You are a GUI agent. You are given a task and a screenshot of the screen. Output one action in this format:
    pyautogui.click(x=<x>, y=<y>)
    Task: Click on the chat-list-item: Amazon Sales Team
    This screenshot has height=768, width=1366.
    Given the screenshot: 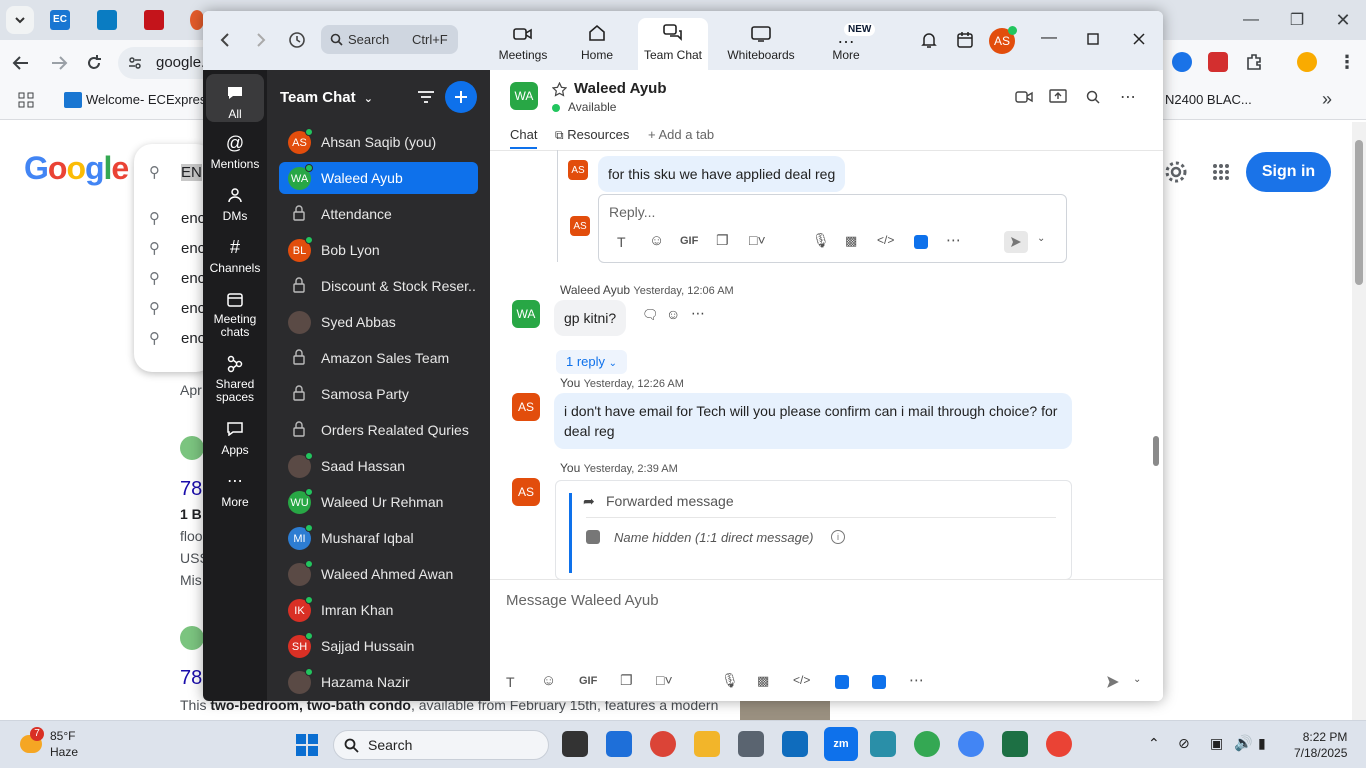 What is the action you would take?
    pyautogui.click(x=378, y=358)
    